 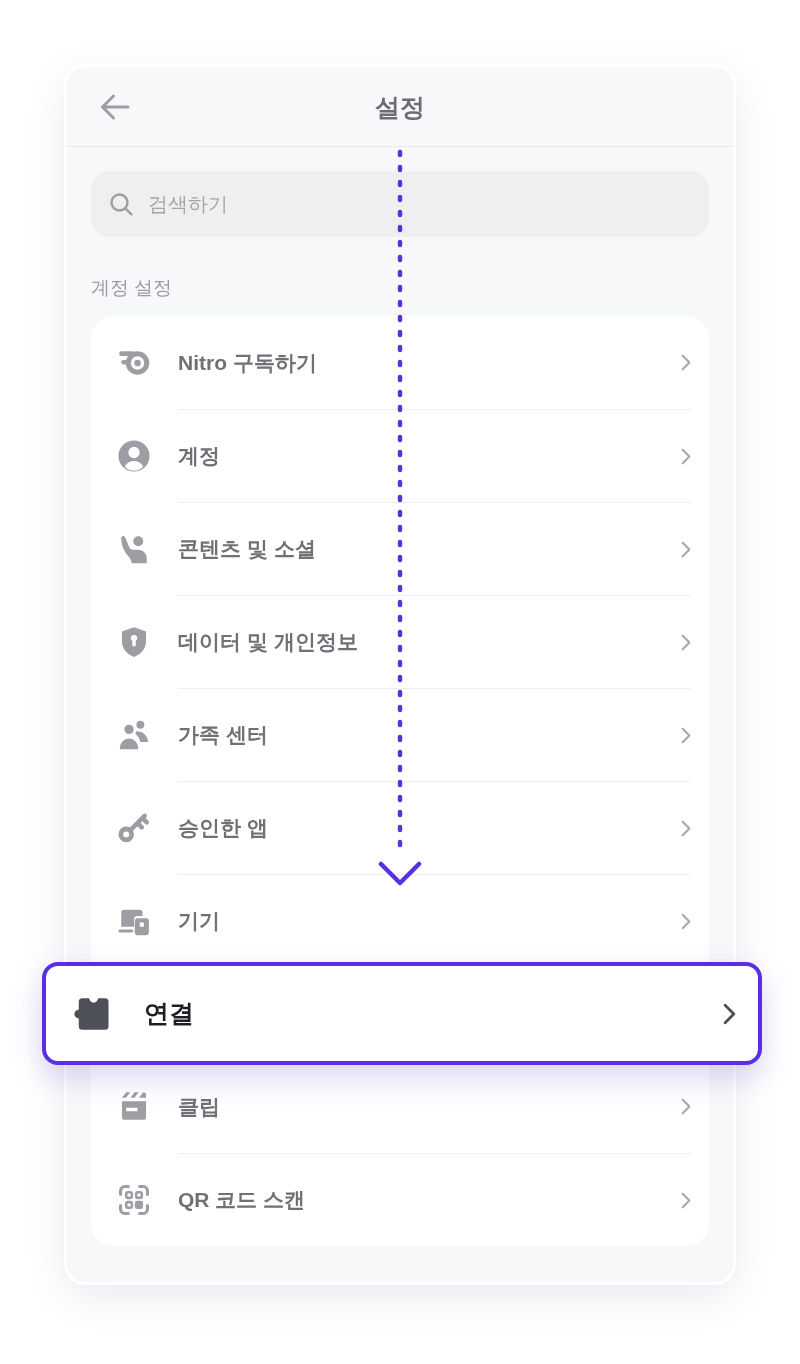 I want to click on section-heading: 계정 설정, so click(x=132, y=288).